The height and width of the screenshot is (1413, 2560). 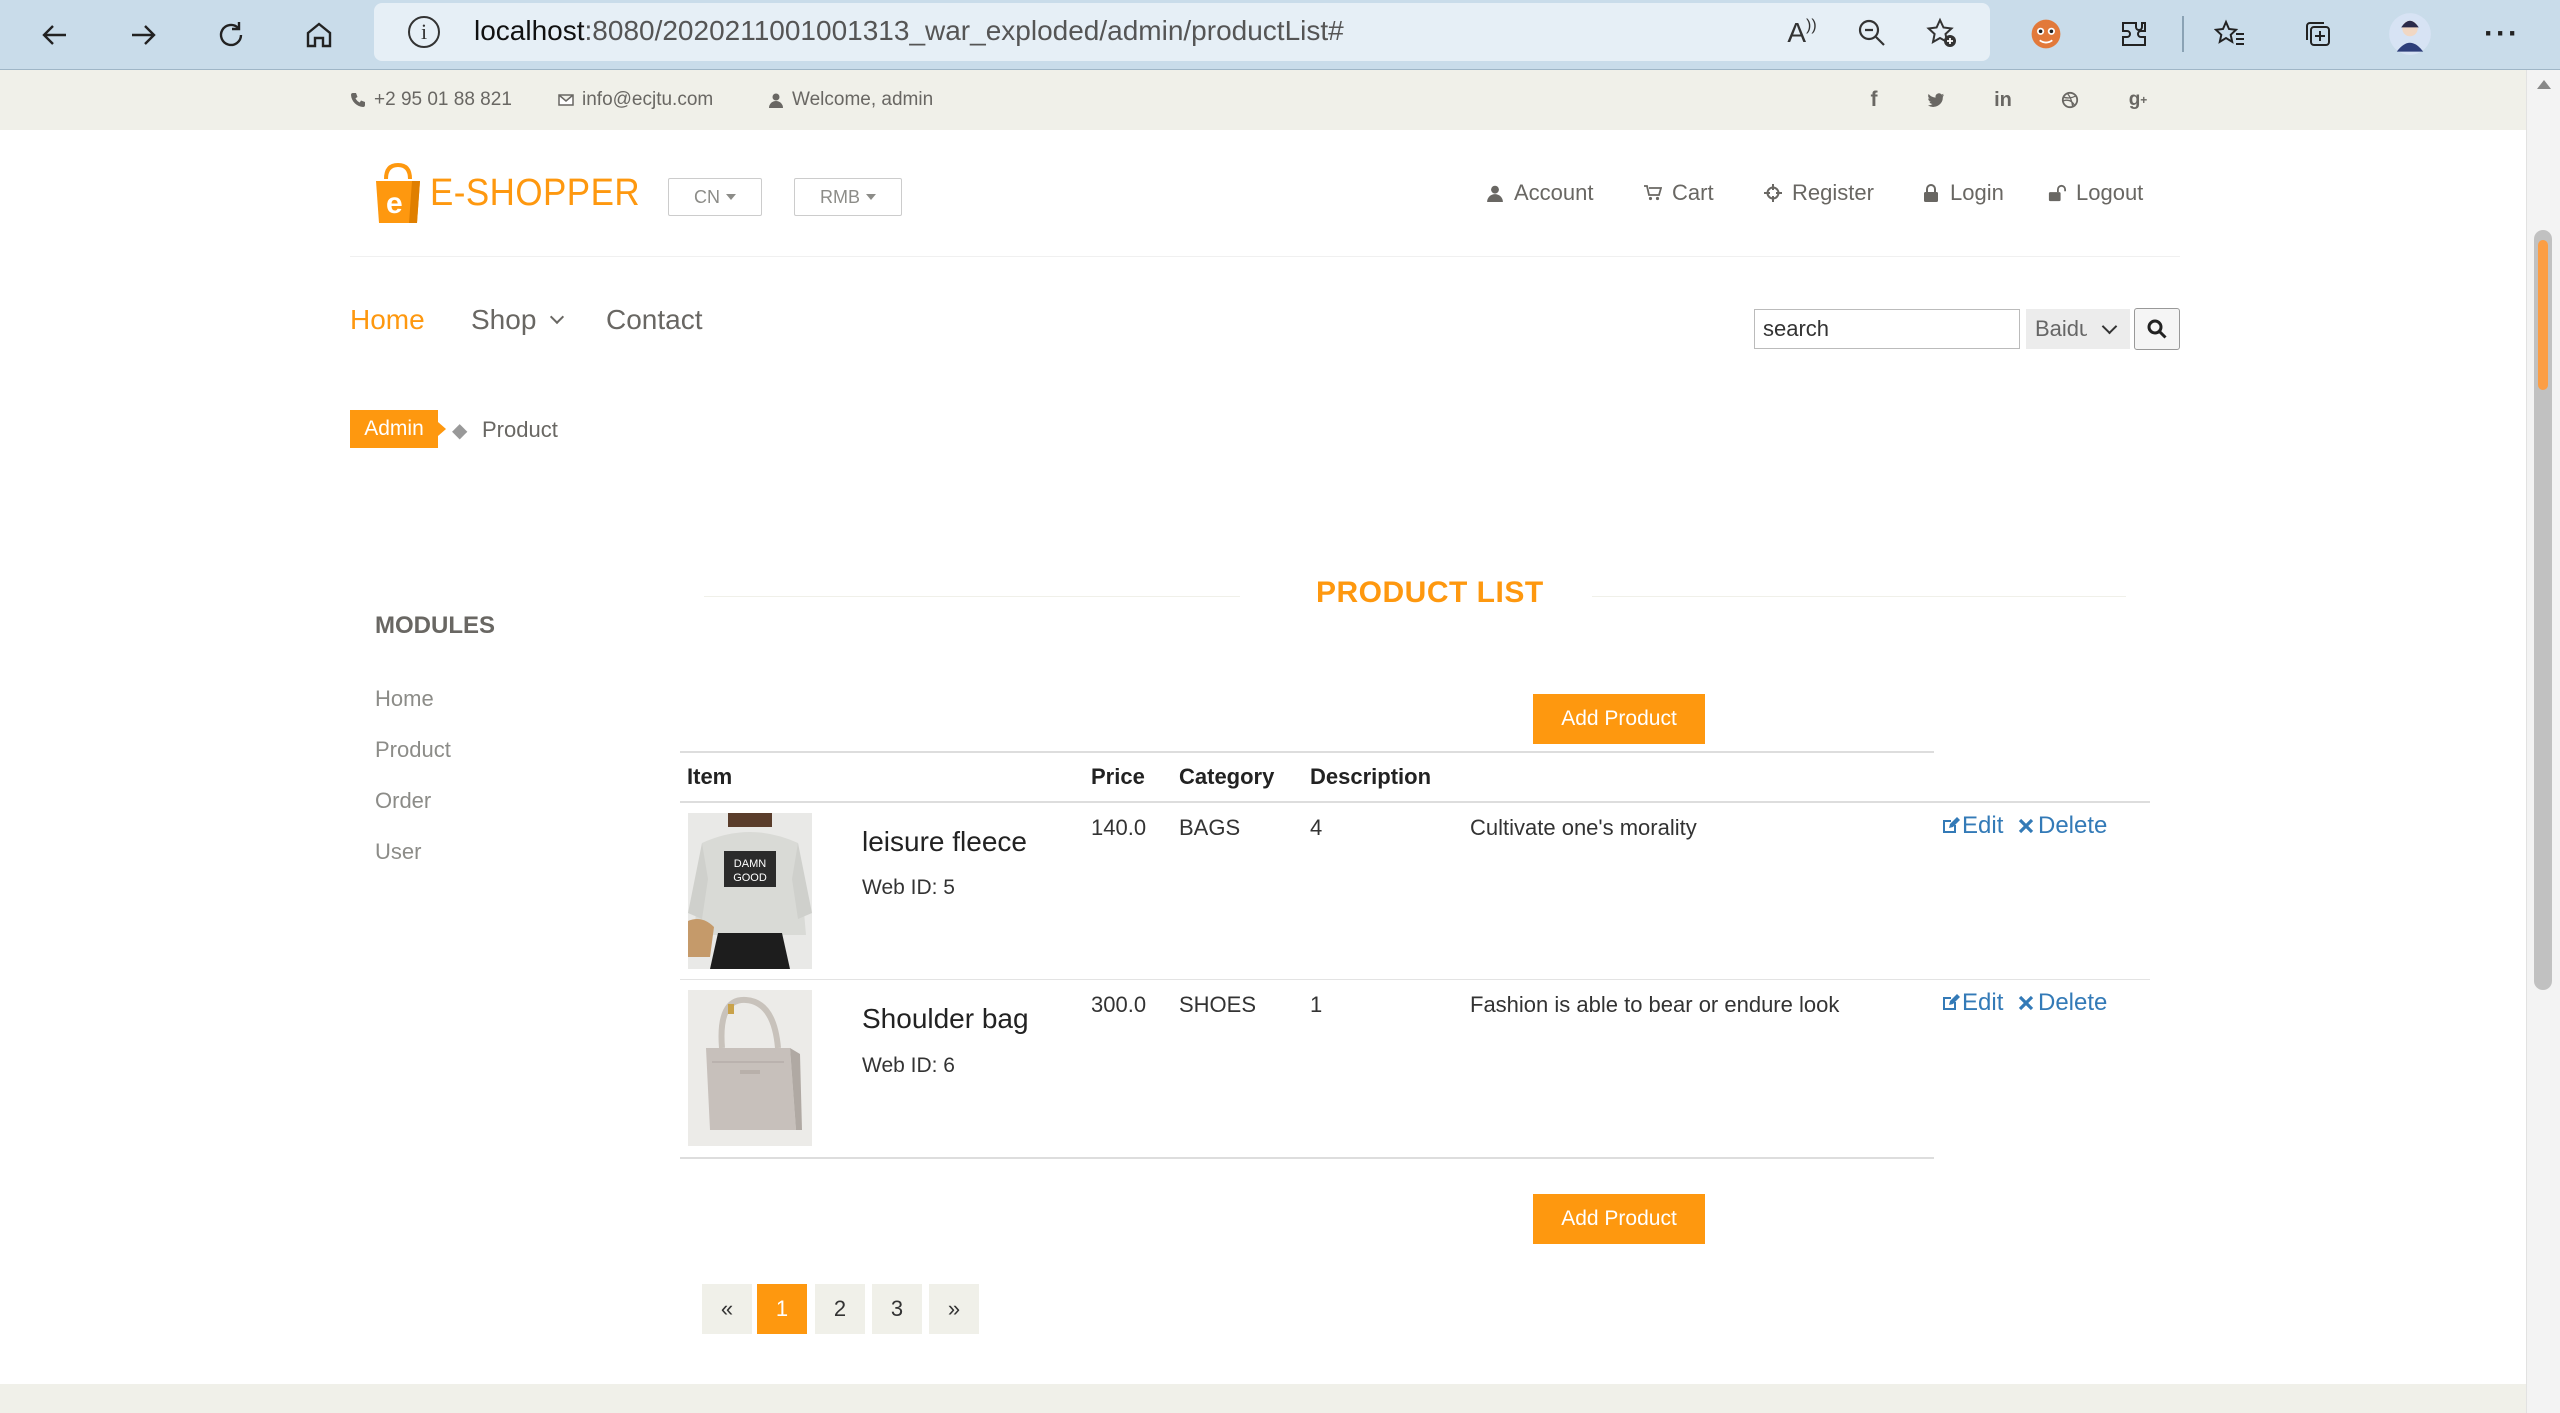 I want to click on logo: e E-SHOPPER, so click(x=515, y=193).